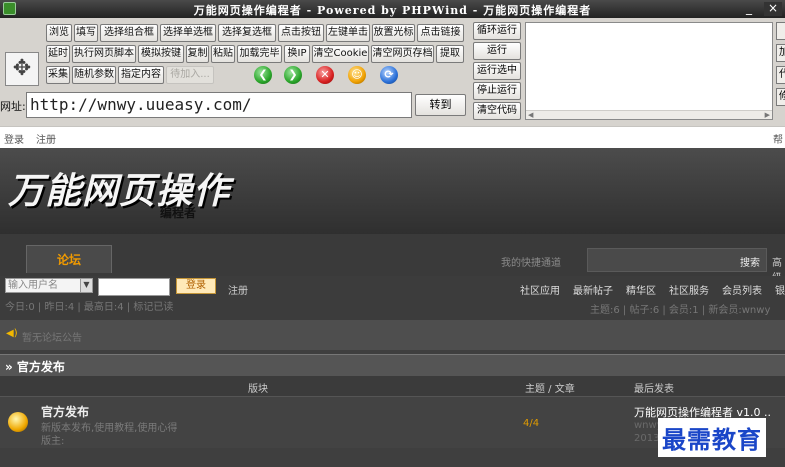  What do you see at coordinates (392, 335) in the screenshot?
I see `notice-bar: ◀) 暂无论坛公告` at bounding box center [392, 335].